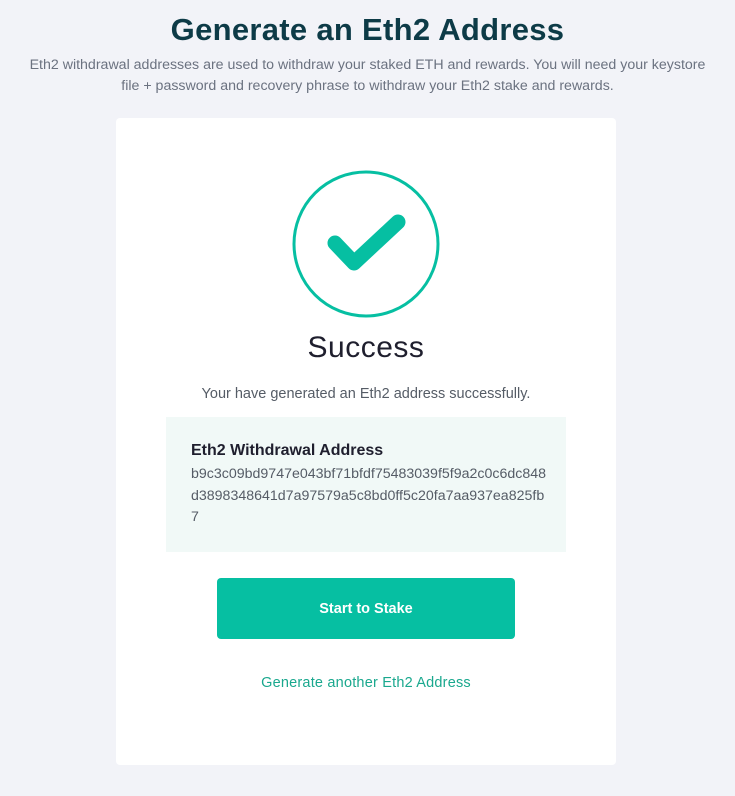  What do you see at coordinates (366, 683) in the screenshot?
I see `generate-another-address-link: Generate another Eth2 Address` at bounding box center [366, 683].